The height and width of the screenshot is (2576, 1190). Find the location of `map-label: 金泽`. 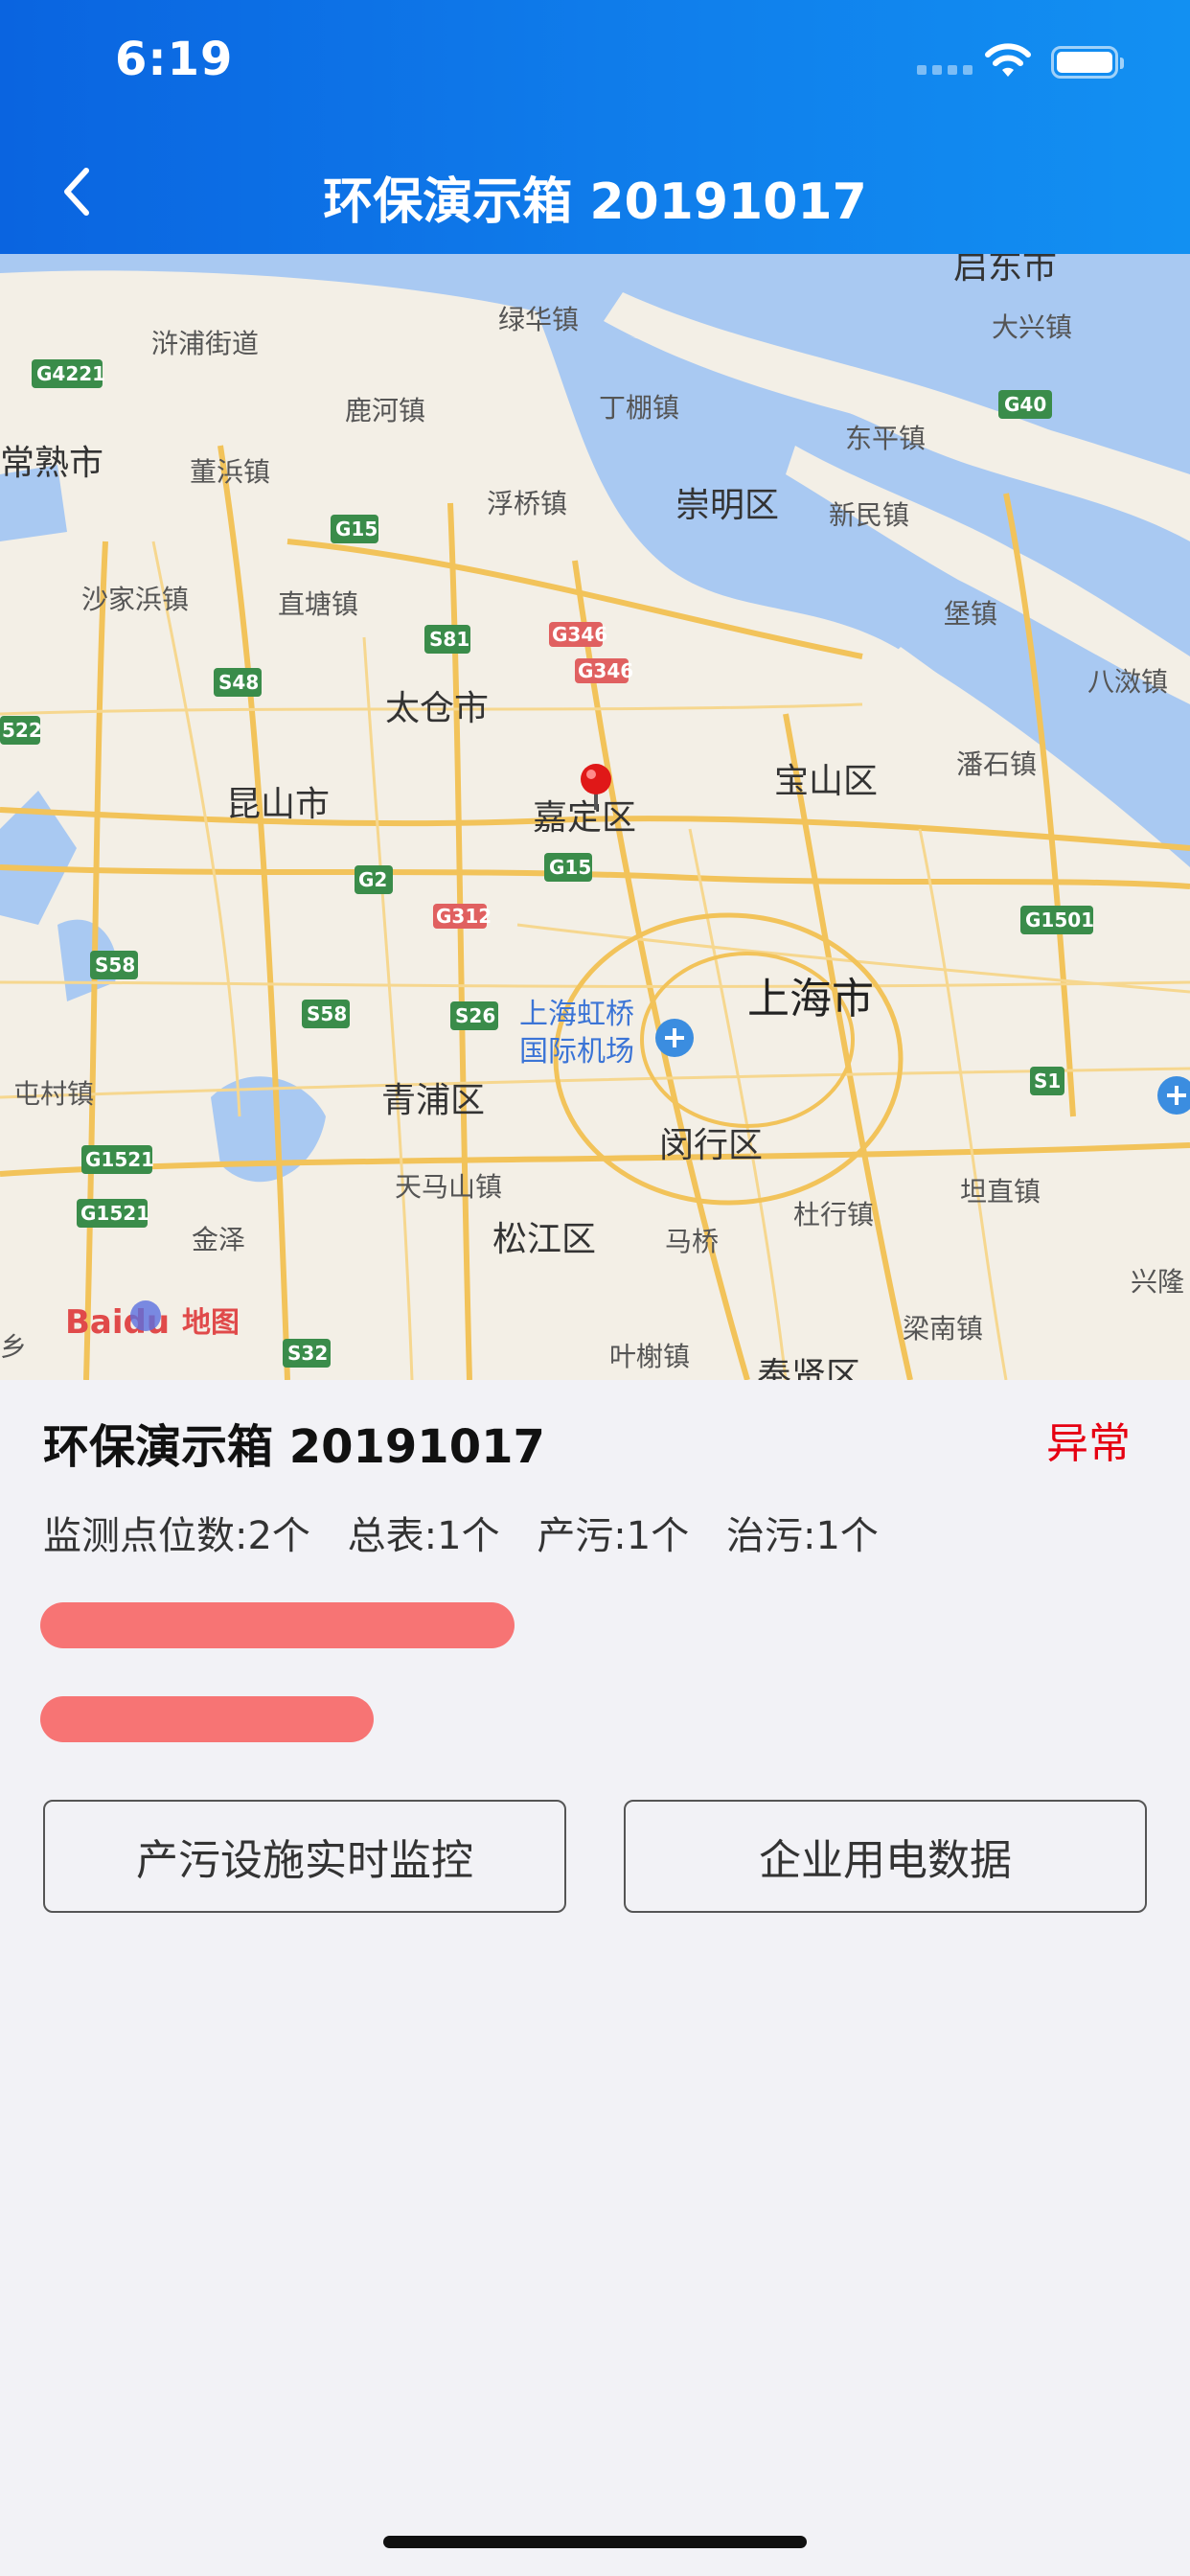

map-label: 金泽 is located at coordinates (218, 1239).